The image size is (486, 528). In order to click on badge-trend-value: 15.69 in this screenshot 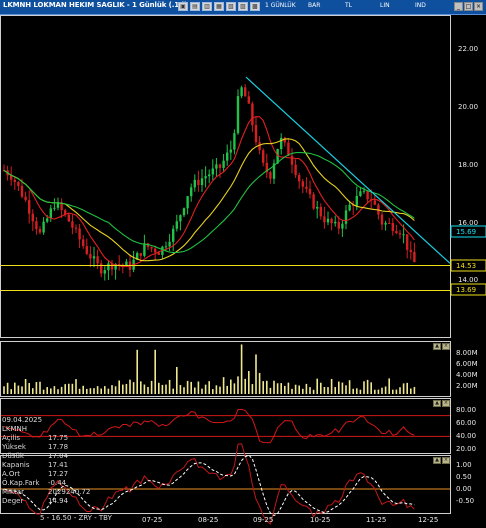, I will do `click(466, 232)`.